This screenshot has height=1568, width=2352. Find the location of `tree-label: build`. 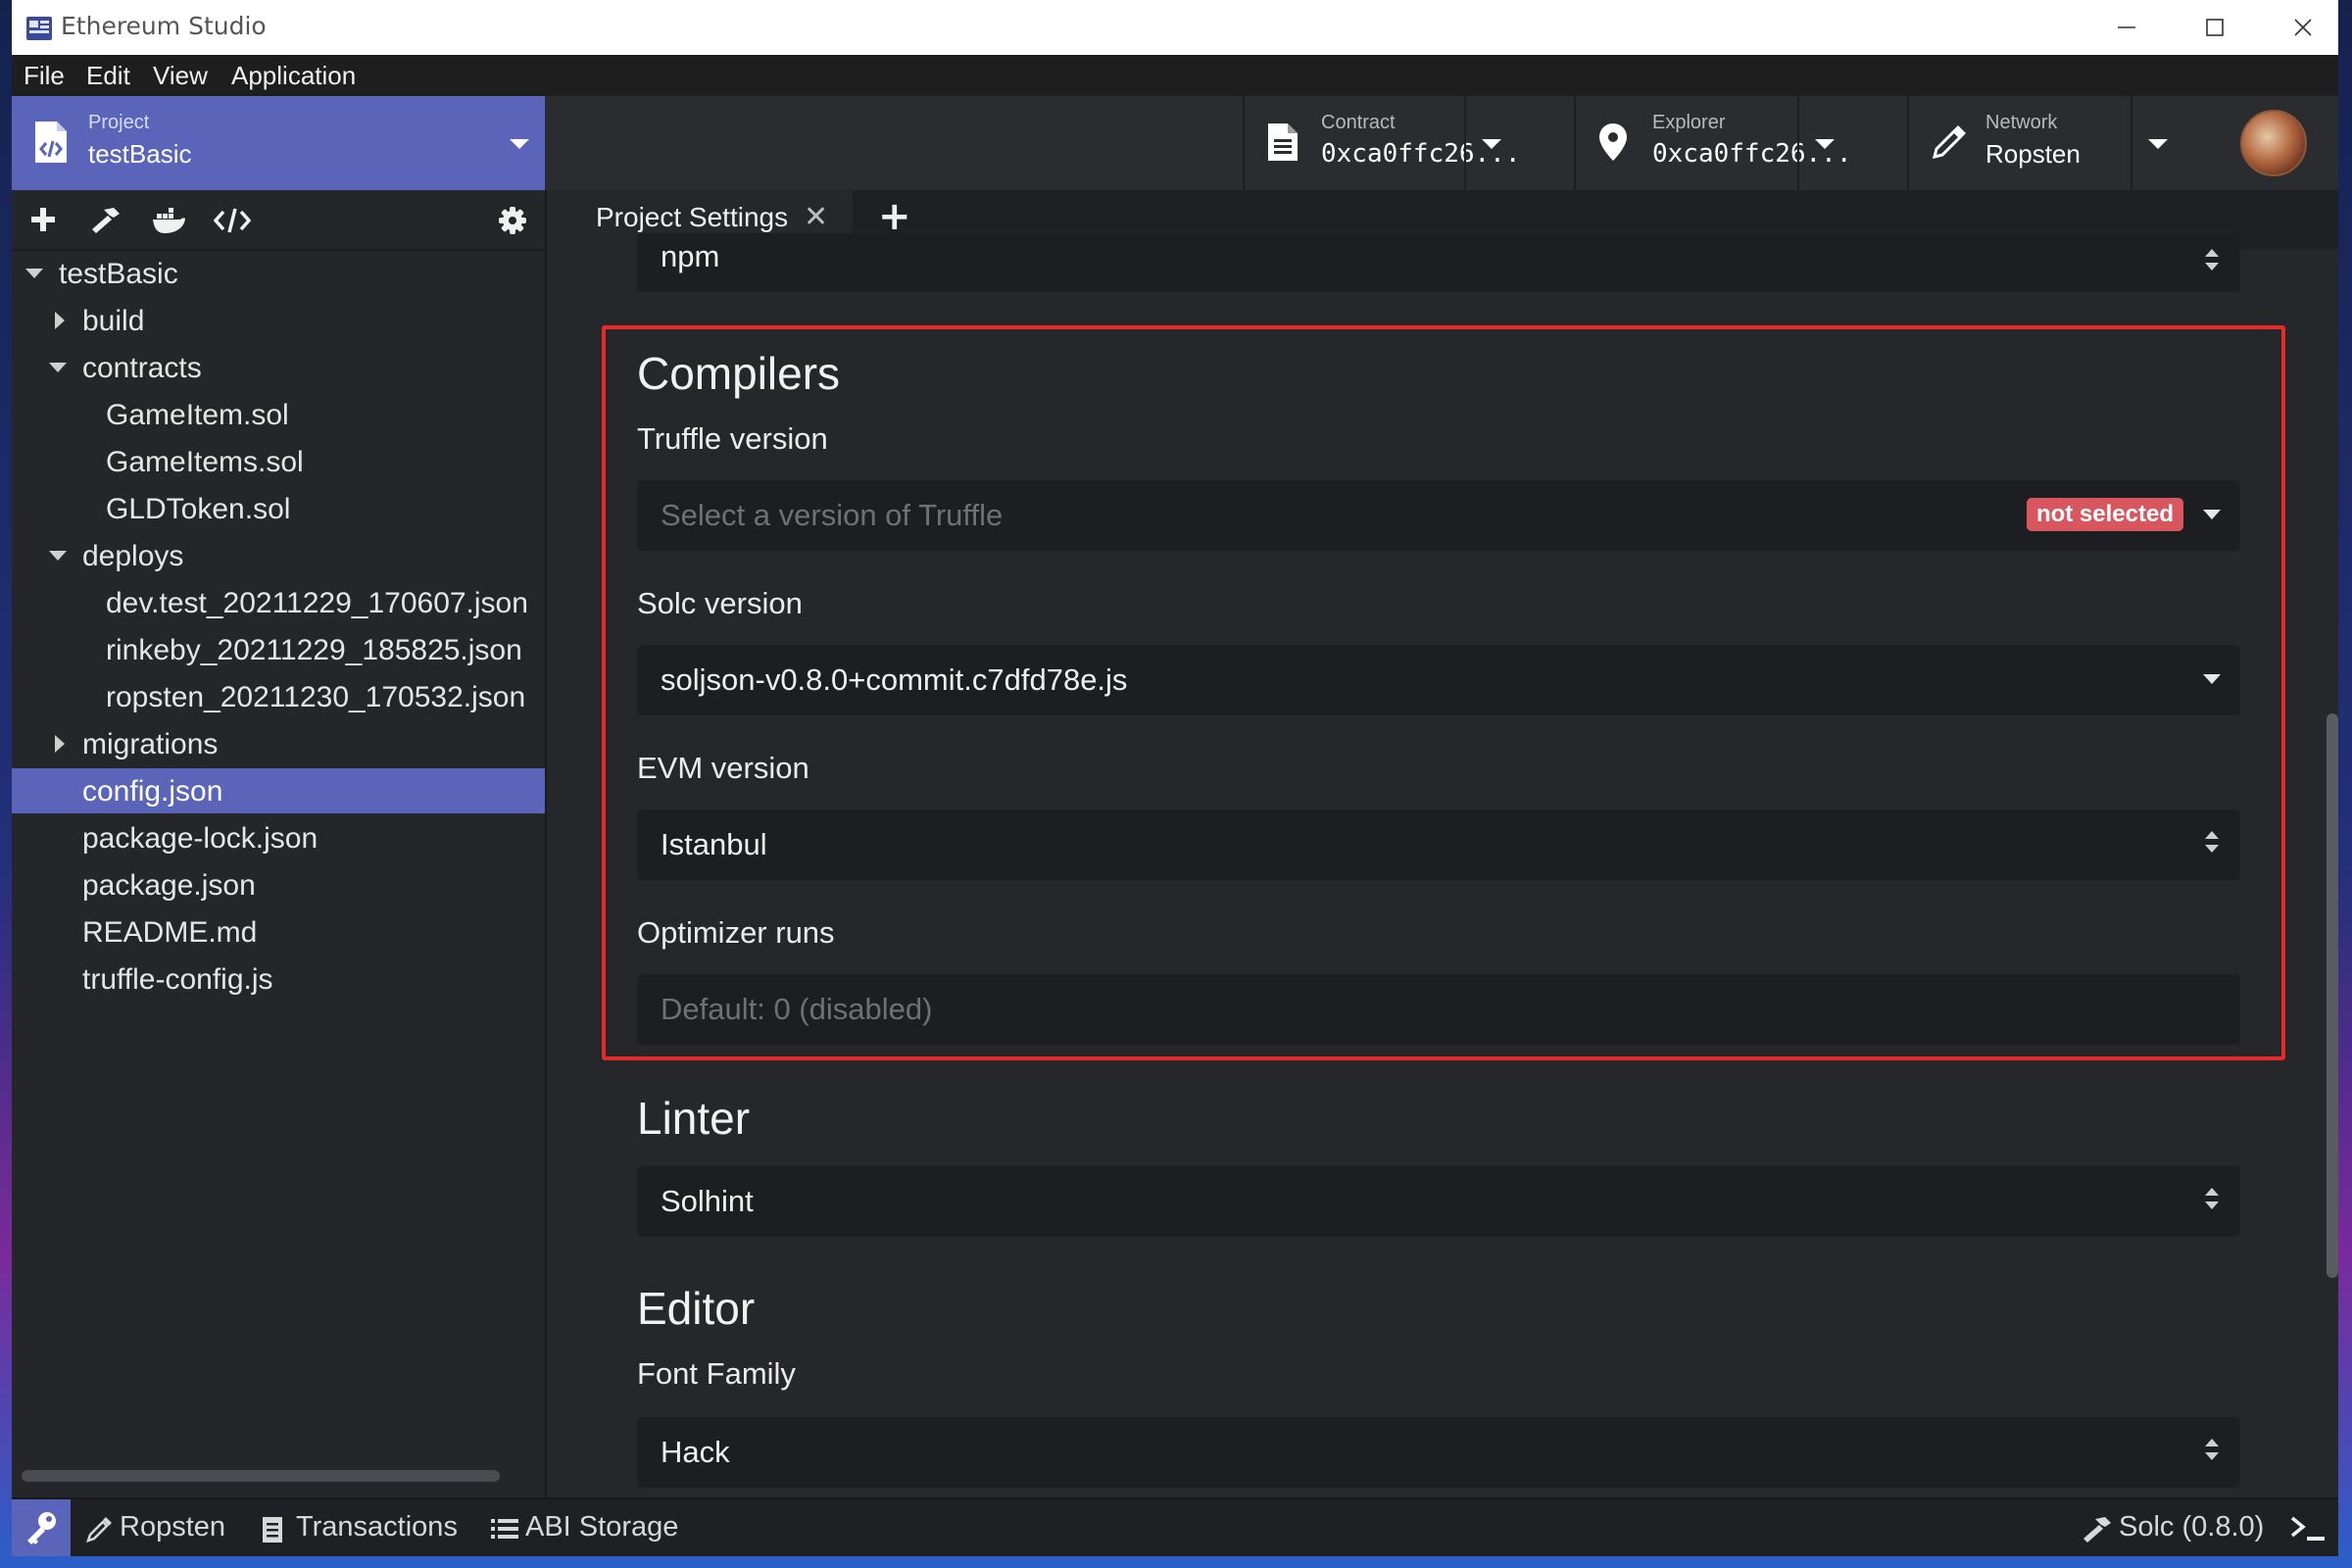

tree-label: build is located at coordinates (113, 321).